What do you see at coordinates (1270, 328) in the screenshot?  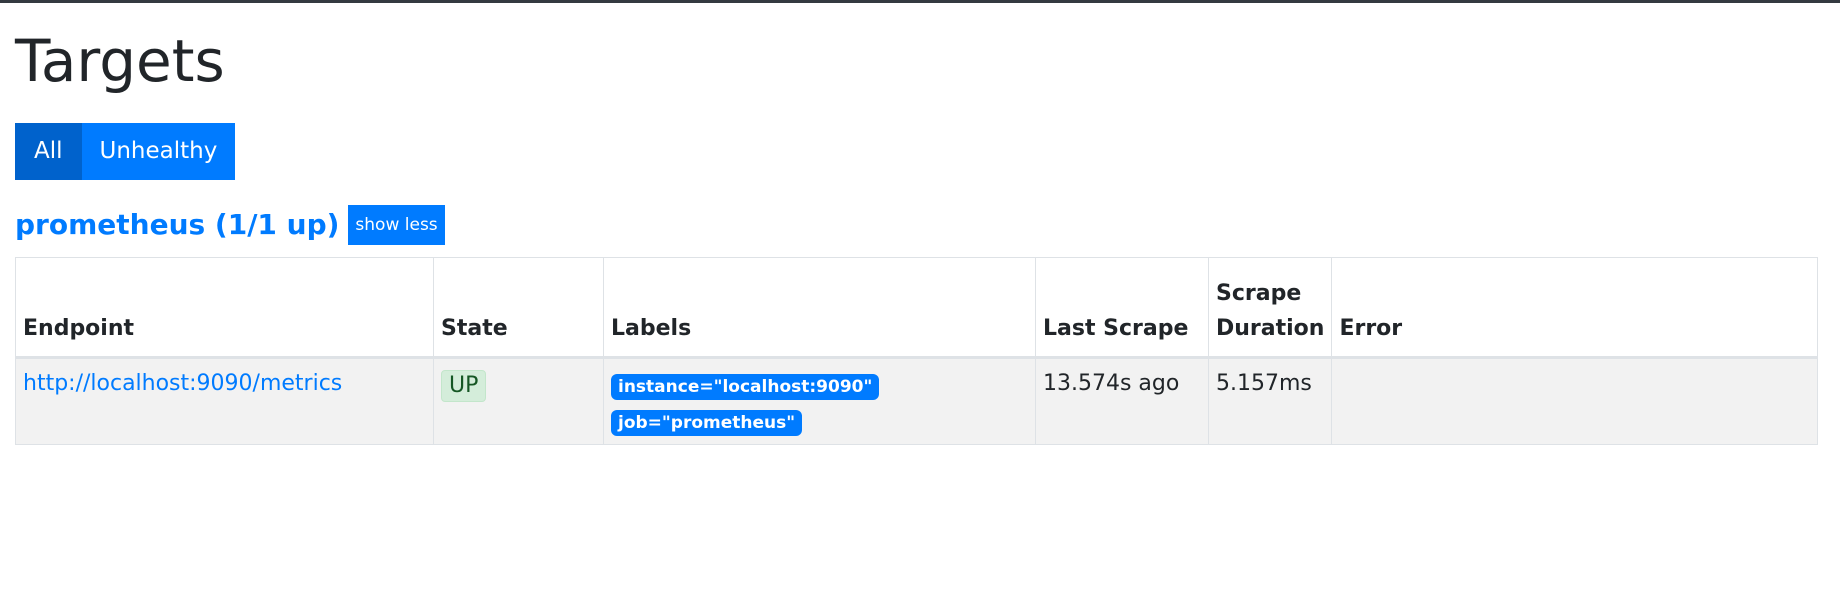 I see `header-scrape-duration-line2: Duration` at bounding box center [1270, 328].